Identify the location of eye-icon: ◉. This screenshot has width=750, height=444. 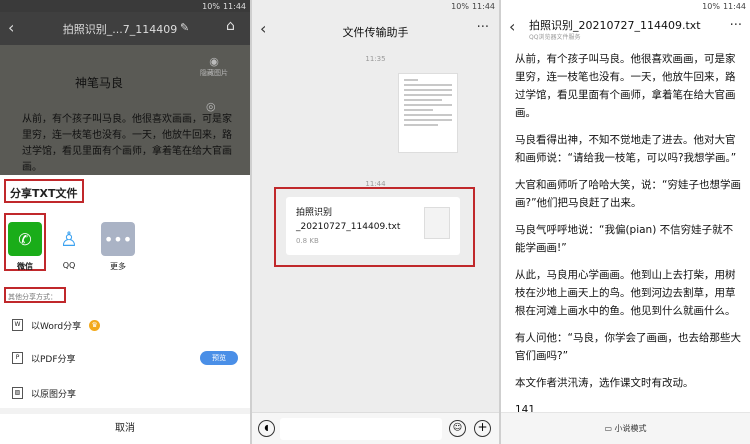
(214, 61).